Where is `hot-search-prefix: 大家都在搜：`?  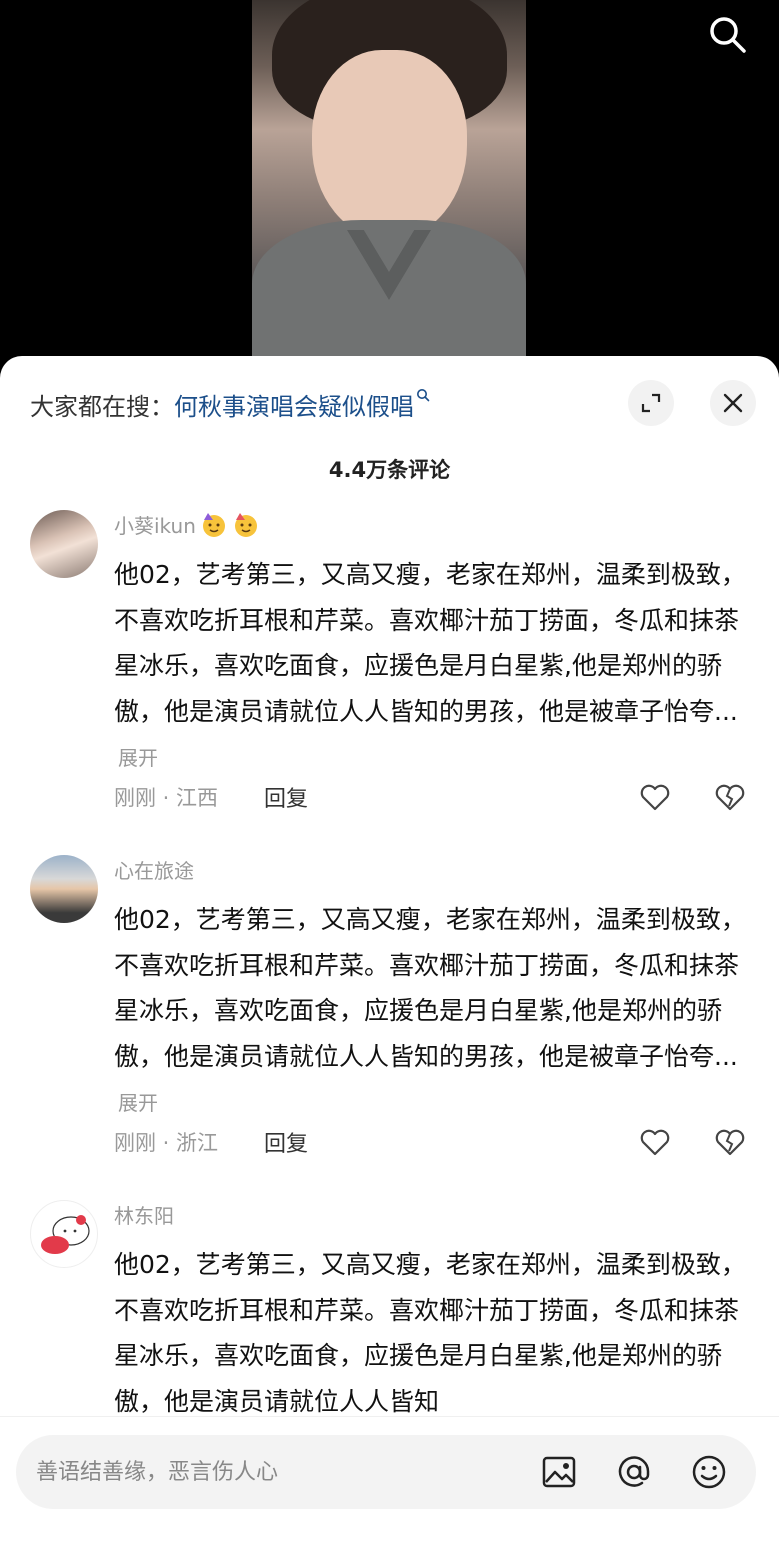
hot-search-prefix: 大家都在搜： is located at coordinates (102, 406).